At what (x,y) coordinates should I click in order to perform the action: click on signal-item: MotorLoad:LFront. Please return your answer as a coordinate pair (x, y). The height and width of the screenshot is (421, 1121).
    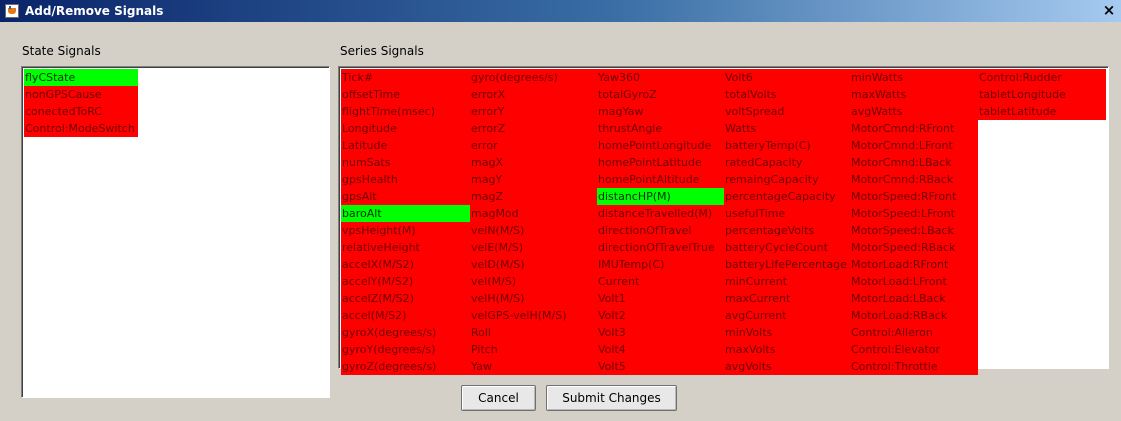
    Looking at the image, I should click on (914, 281).